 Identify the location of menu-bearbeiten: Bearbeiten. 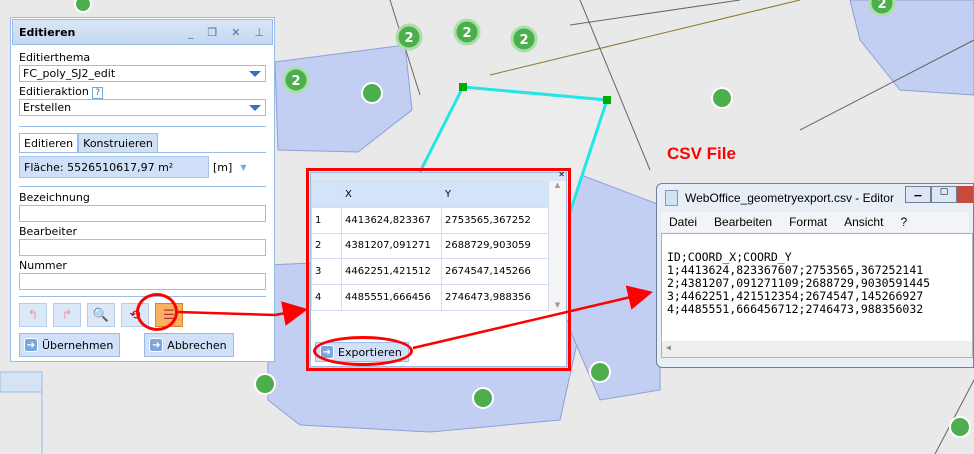
(743, 222).